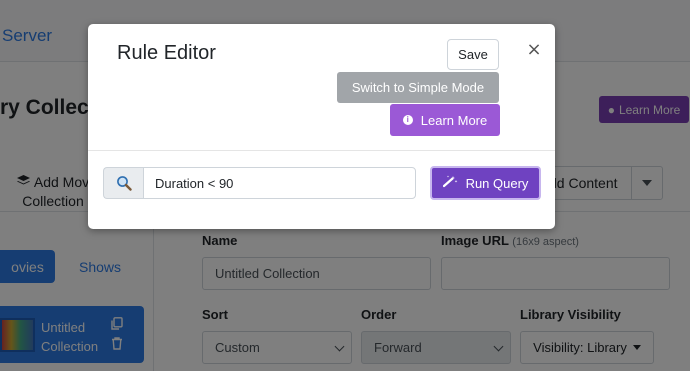 The image size is (690, 371). I want to click on info-icon: i, so click(407, 120).